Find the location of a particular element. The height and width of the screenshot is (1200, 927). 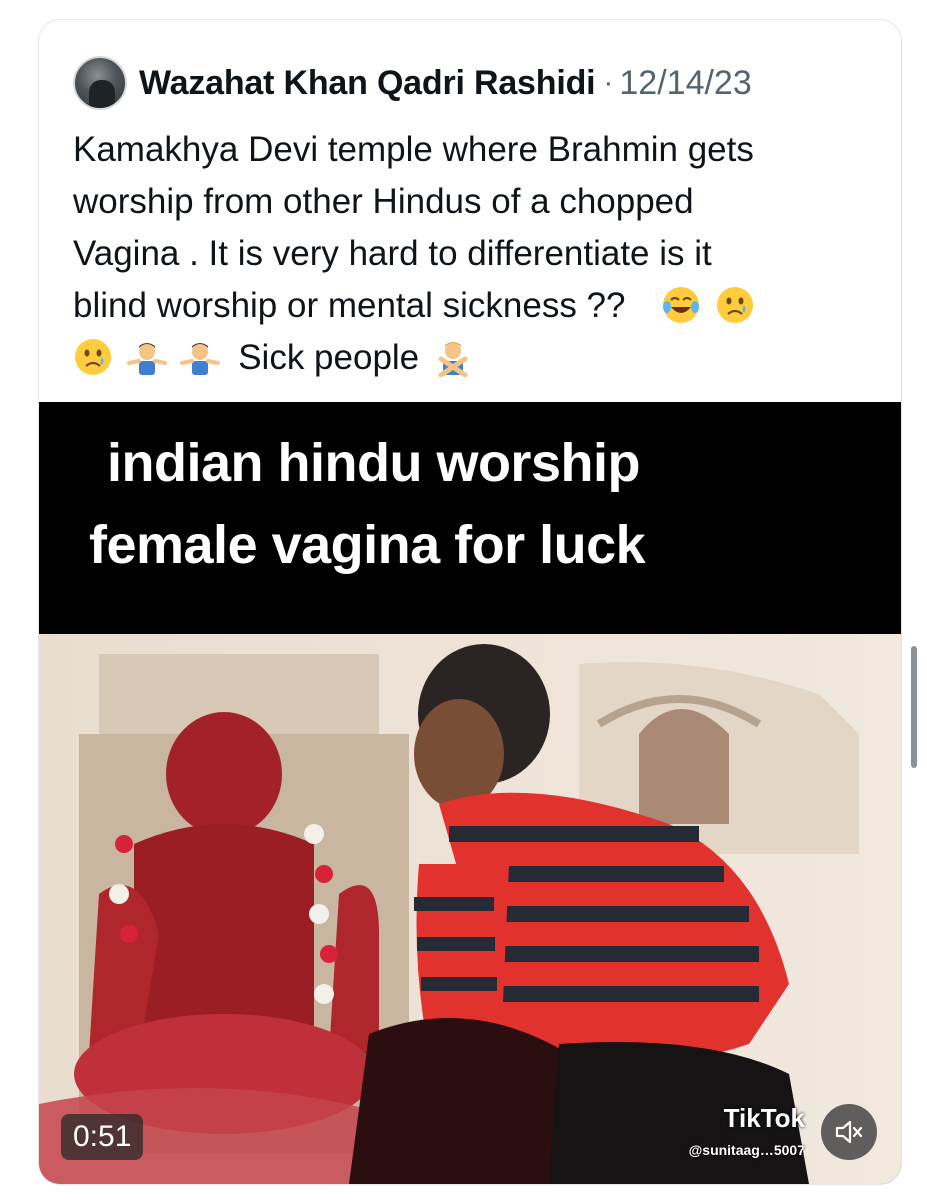

mute-button is located at coordinates (849, 1132).